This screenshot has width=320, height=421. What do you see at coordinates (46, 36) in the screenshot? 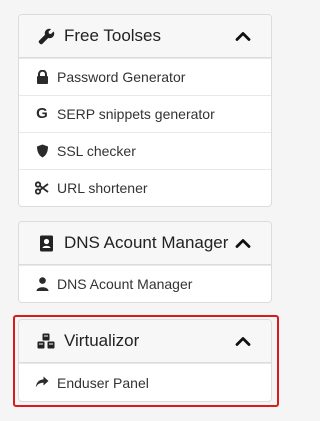
I see `wrench-icon` at bounding box center [46, 36].